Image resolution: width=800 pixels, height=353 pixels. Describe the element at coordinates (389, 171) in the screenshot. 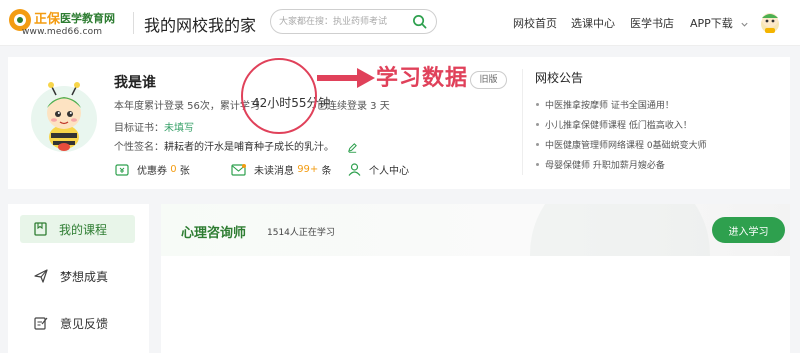

I see `personal-center-label: 个人中心` at that location.